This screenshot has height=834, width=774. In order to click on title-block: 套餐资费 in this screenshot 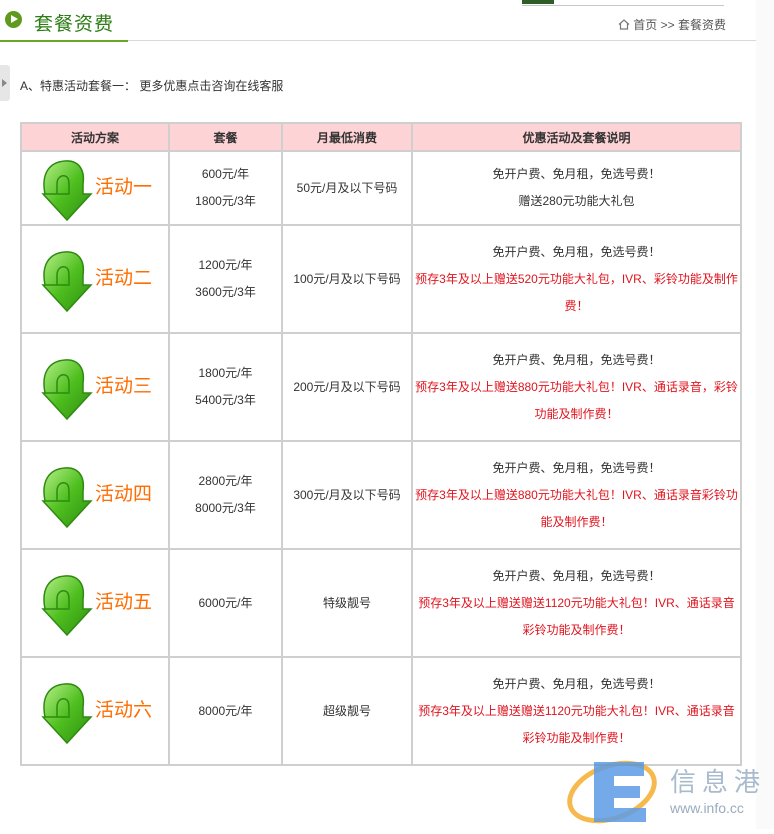, I will do `click(64, 21)`.